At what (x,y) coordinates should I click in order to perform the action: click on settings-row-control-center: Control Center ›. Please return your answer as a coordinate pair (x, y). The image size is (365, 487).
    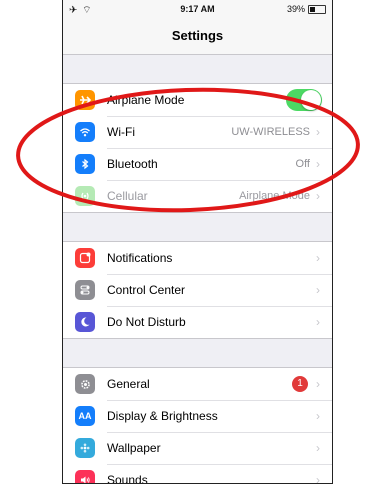
    Looking at the image, I should click on (197, 290).